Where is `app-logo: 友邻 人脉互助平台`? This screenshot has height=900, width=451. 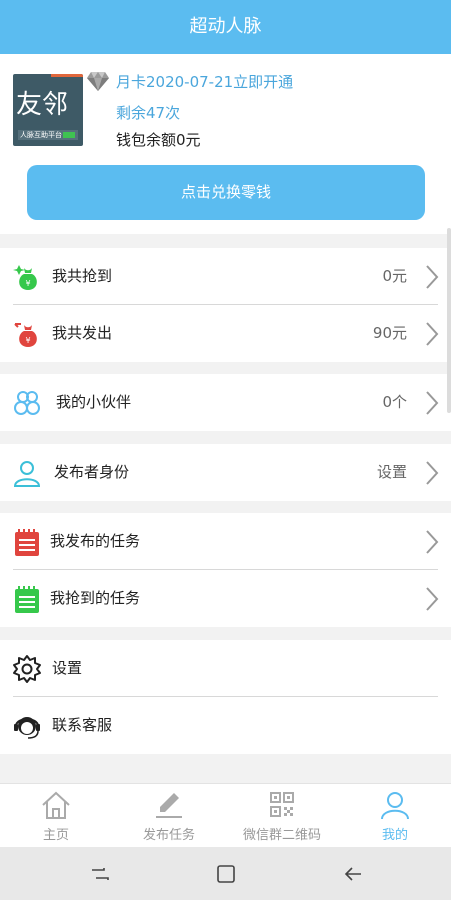 app-logo: 友邻 人脉互助平台 is located at coordinates (48, 110).